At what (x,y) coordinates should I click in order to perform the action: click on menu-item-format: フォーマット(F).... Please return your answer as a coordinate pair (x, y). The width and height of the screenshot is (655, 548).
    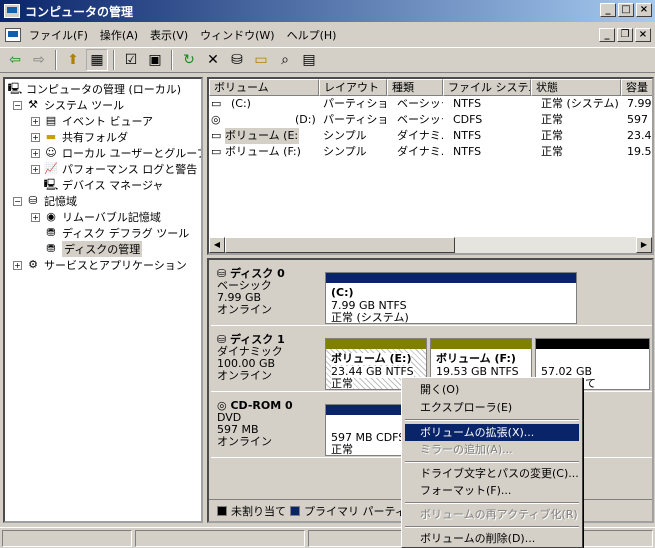
    Looking at the image, I should click on (492, 490).